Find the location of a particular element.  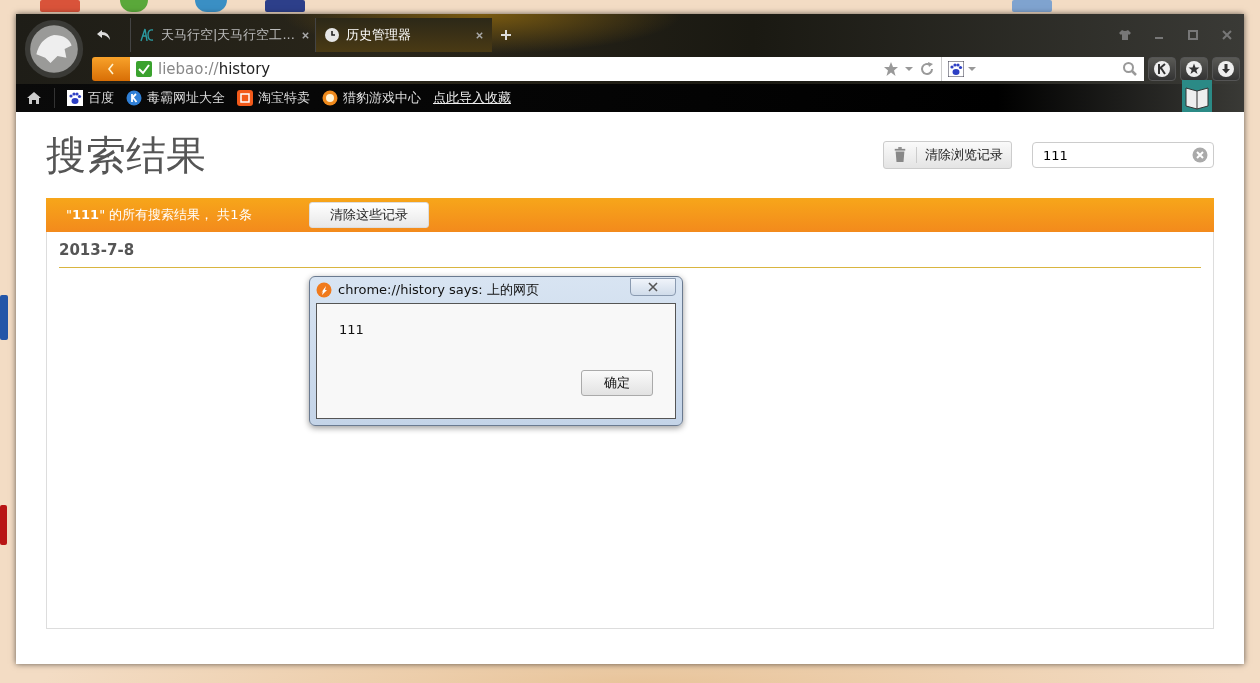

home-icon is located at coordinates (34, 98).